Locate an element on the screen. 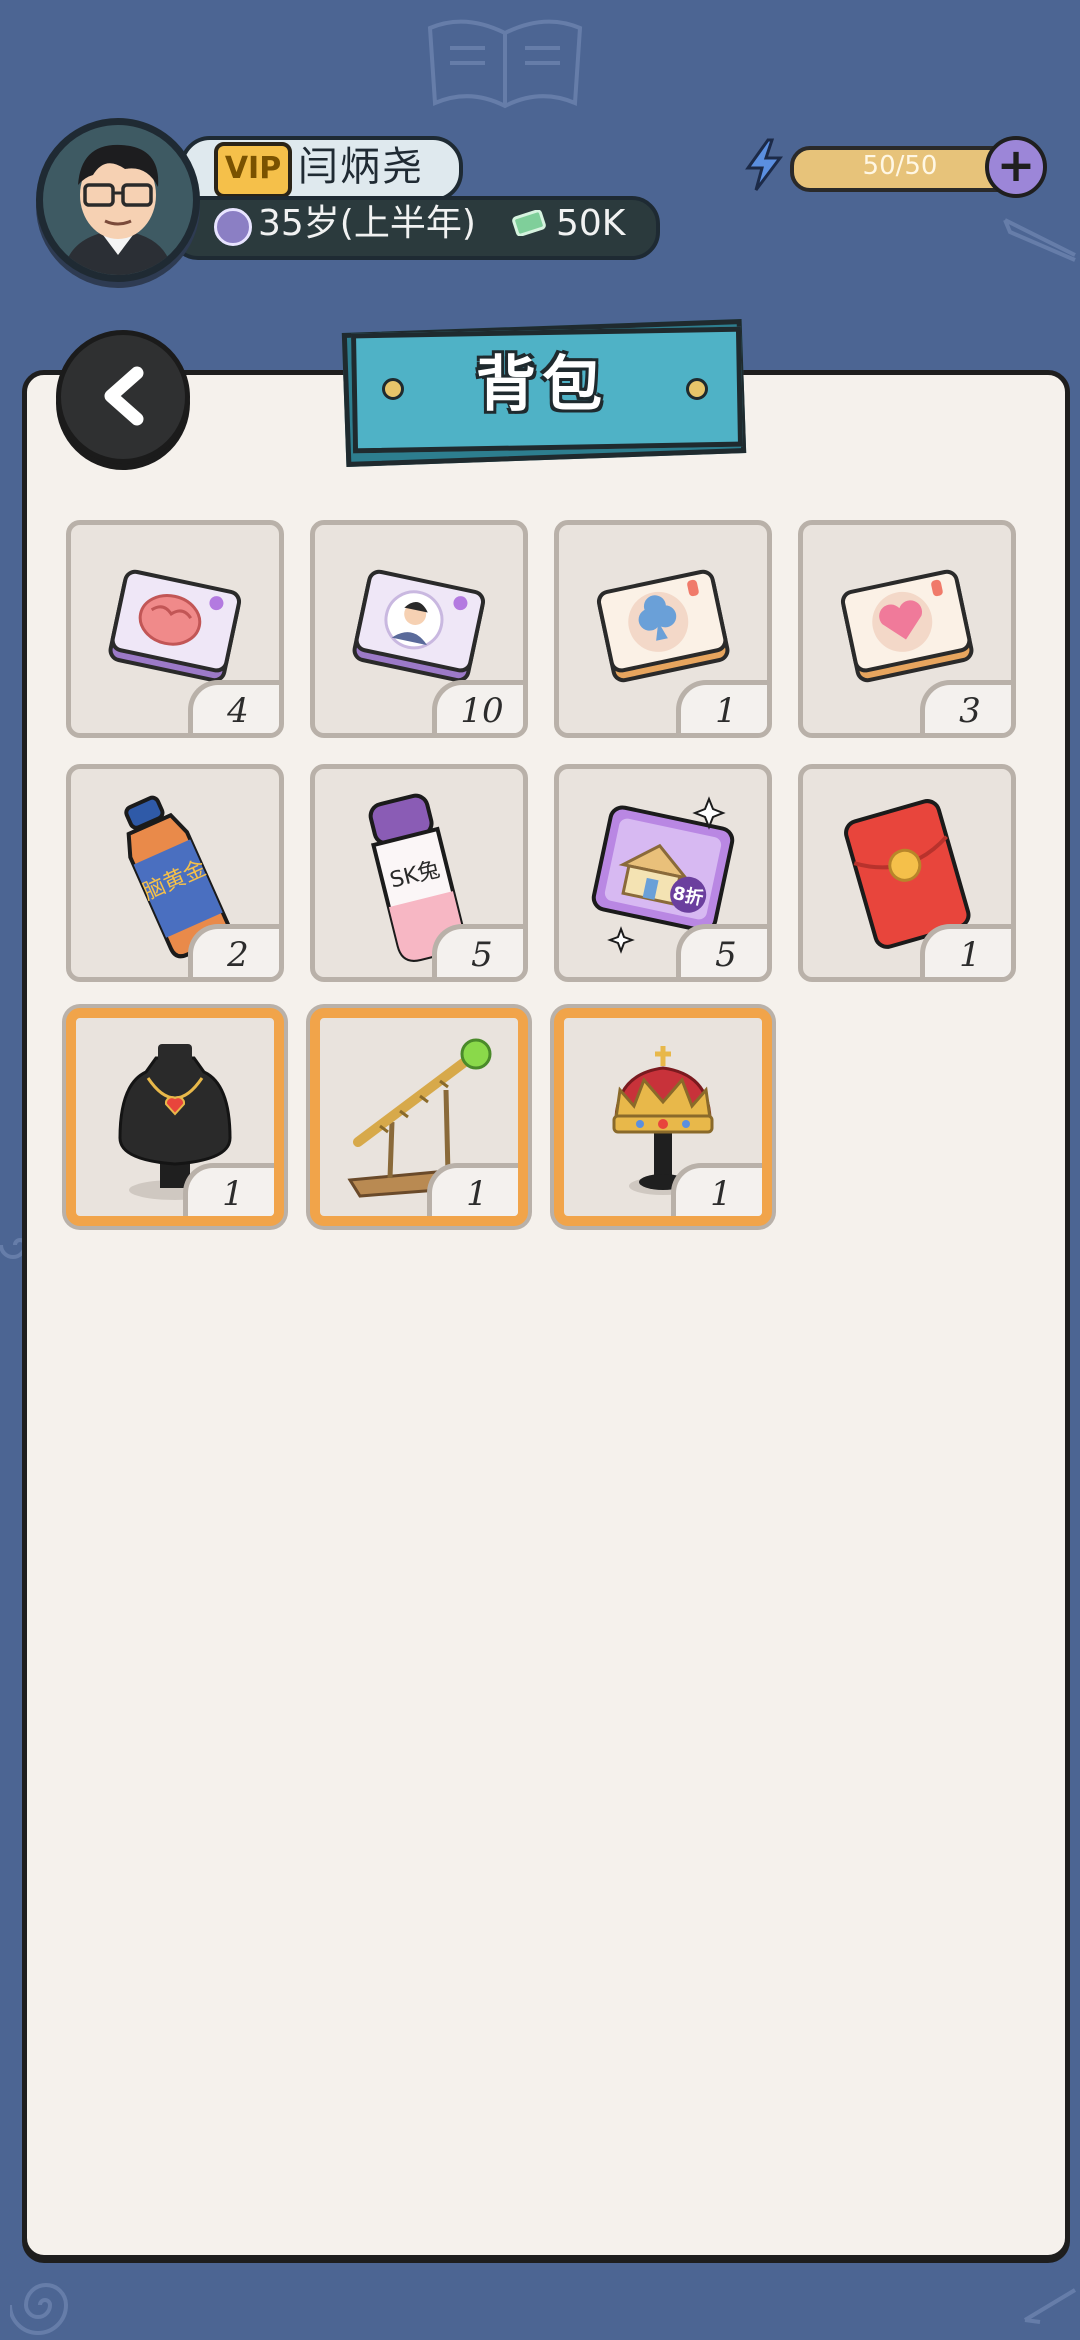 This screenshot has height=2340, width=1080. page-title: 背包 is located at coordinates (542, 385).